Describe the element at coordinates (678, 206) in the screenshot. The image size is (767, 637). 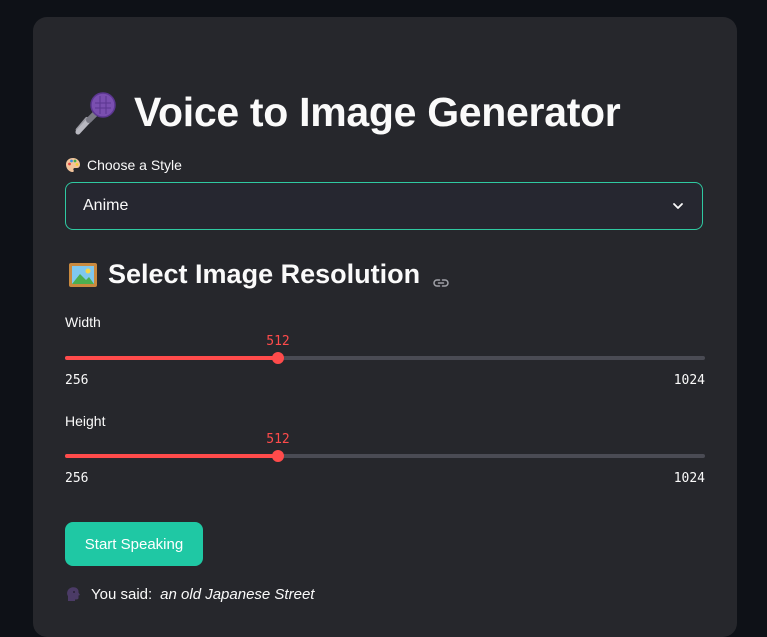
I see `chevron-down-icon` at that location.